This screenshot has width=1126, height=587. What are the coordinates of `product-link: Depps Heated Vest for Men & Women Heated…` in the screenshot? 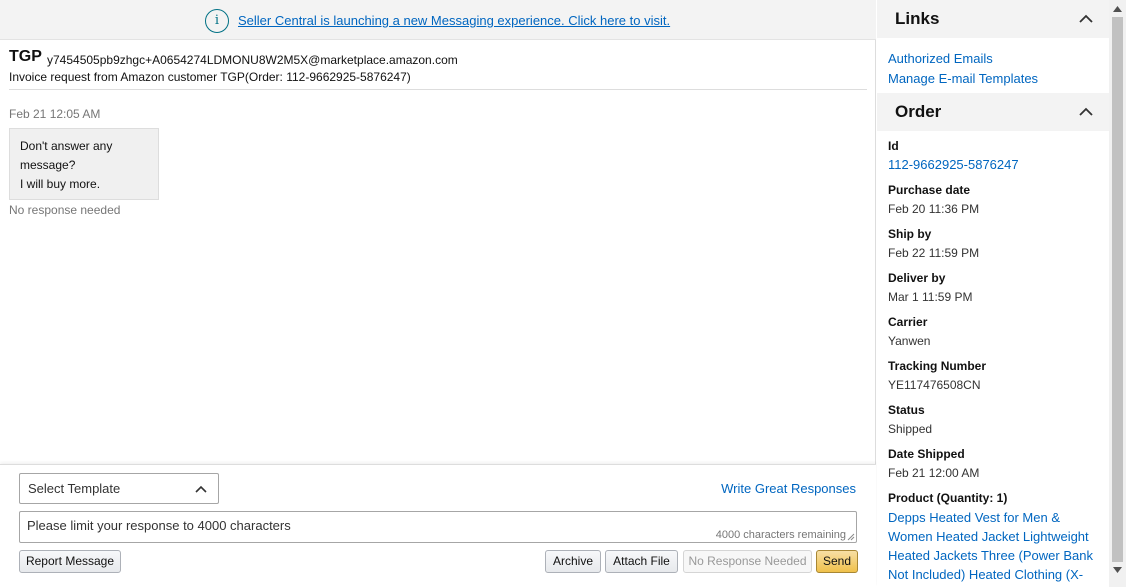 It's located at (994, 546).